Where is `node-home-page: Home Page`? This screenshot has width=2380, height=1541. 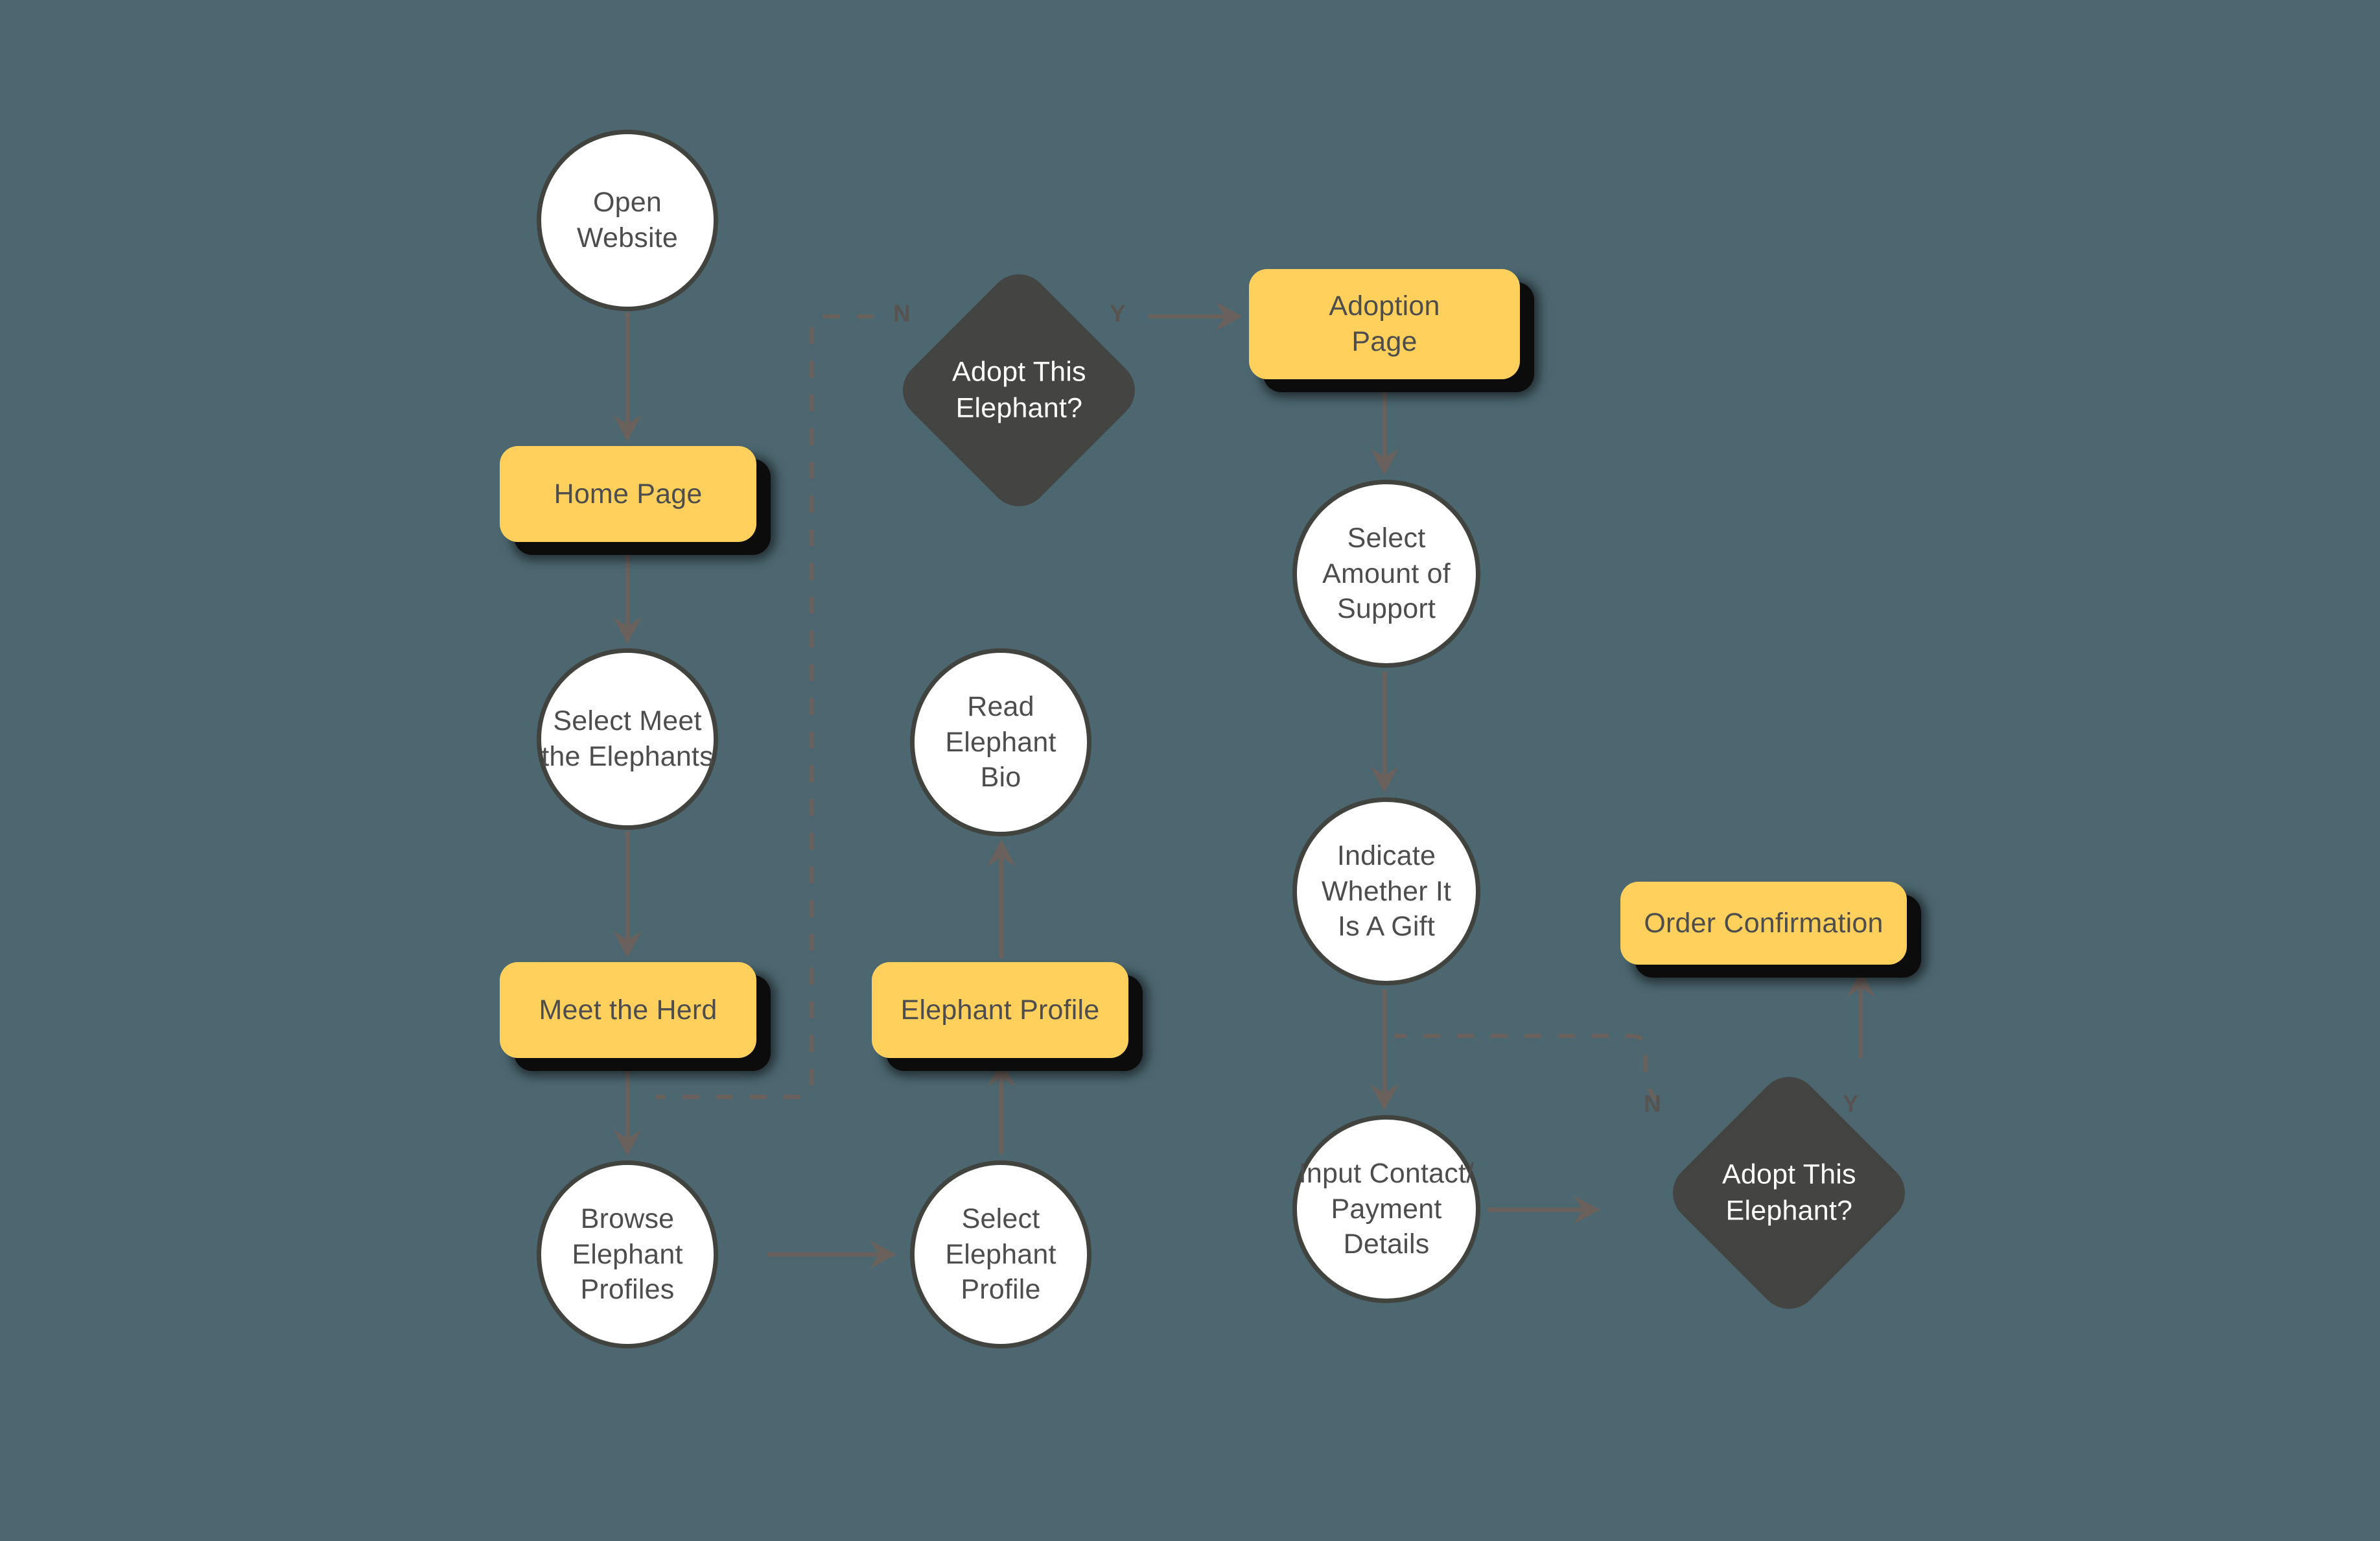
node-home-page: Home Page is located at coordinates (628, 494).